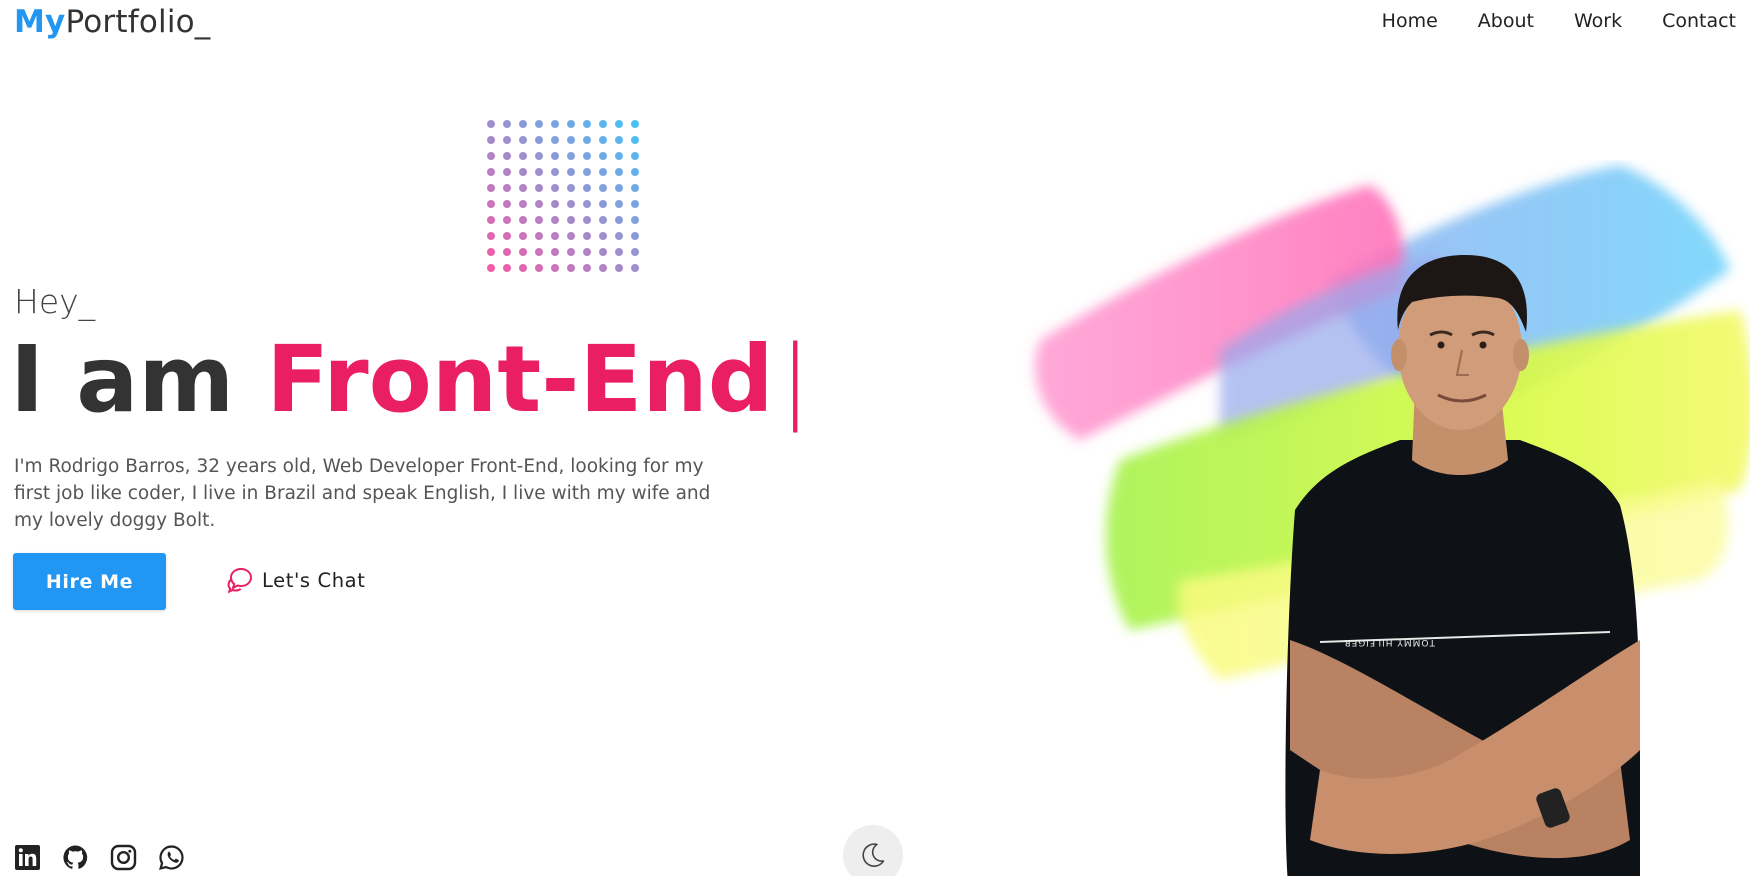 The image size is (1750, 876). What do you see at coordinates (795, 379) in the screenshot?
I see `typing-cursor: |` at bounding box center [795, 379].